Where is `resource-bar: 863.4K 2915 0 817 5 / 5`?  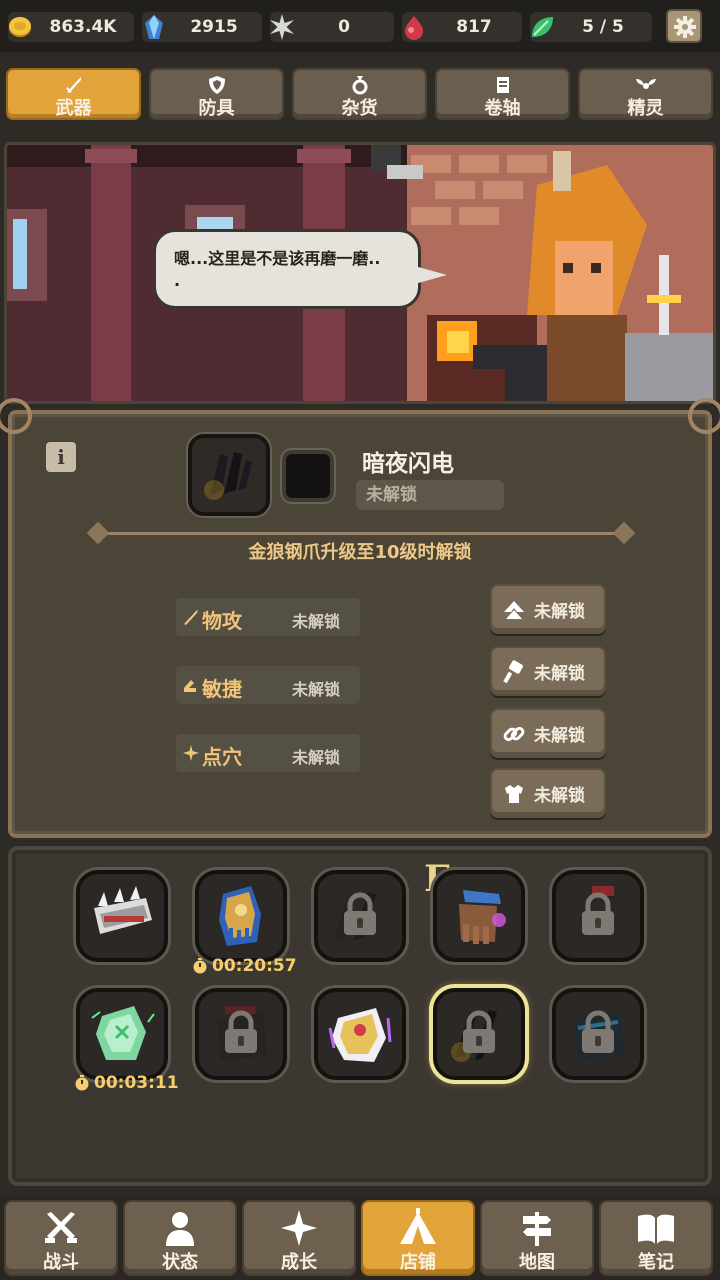
resource-bar: 863.4K 2915 0 817 5 / 5 is located at coordinates (360, 26).